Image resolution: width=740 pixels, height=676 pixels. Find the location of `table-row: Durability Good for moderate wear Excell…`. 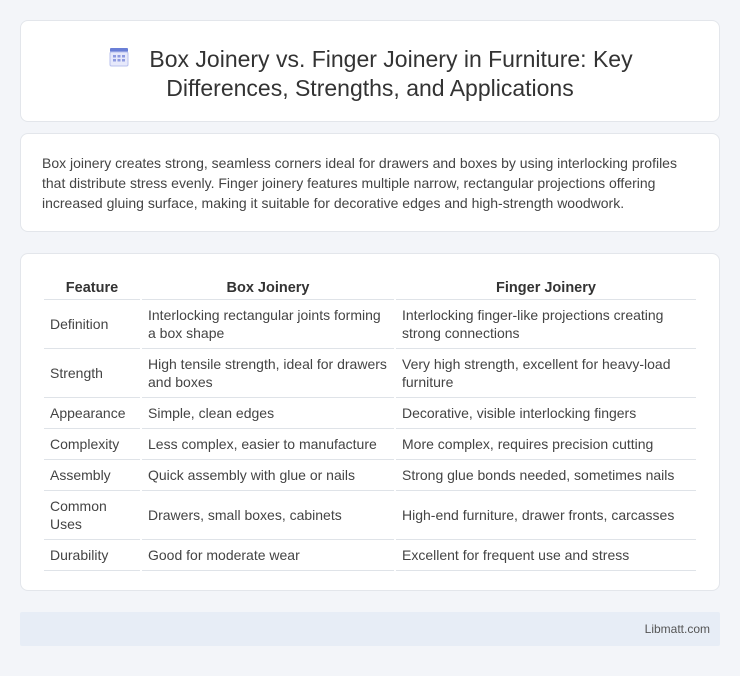

table-row: Durability Good for moderate wear Excell… is located at coordinates (370, 555).